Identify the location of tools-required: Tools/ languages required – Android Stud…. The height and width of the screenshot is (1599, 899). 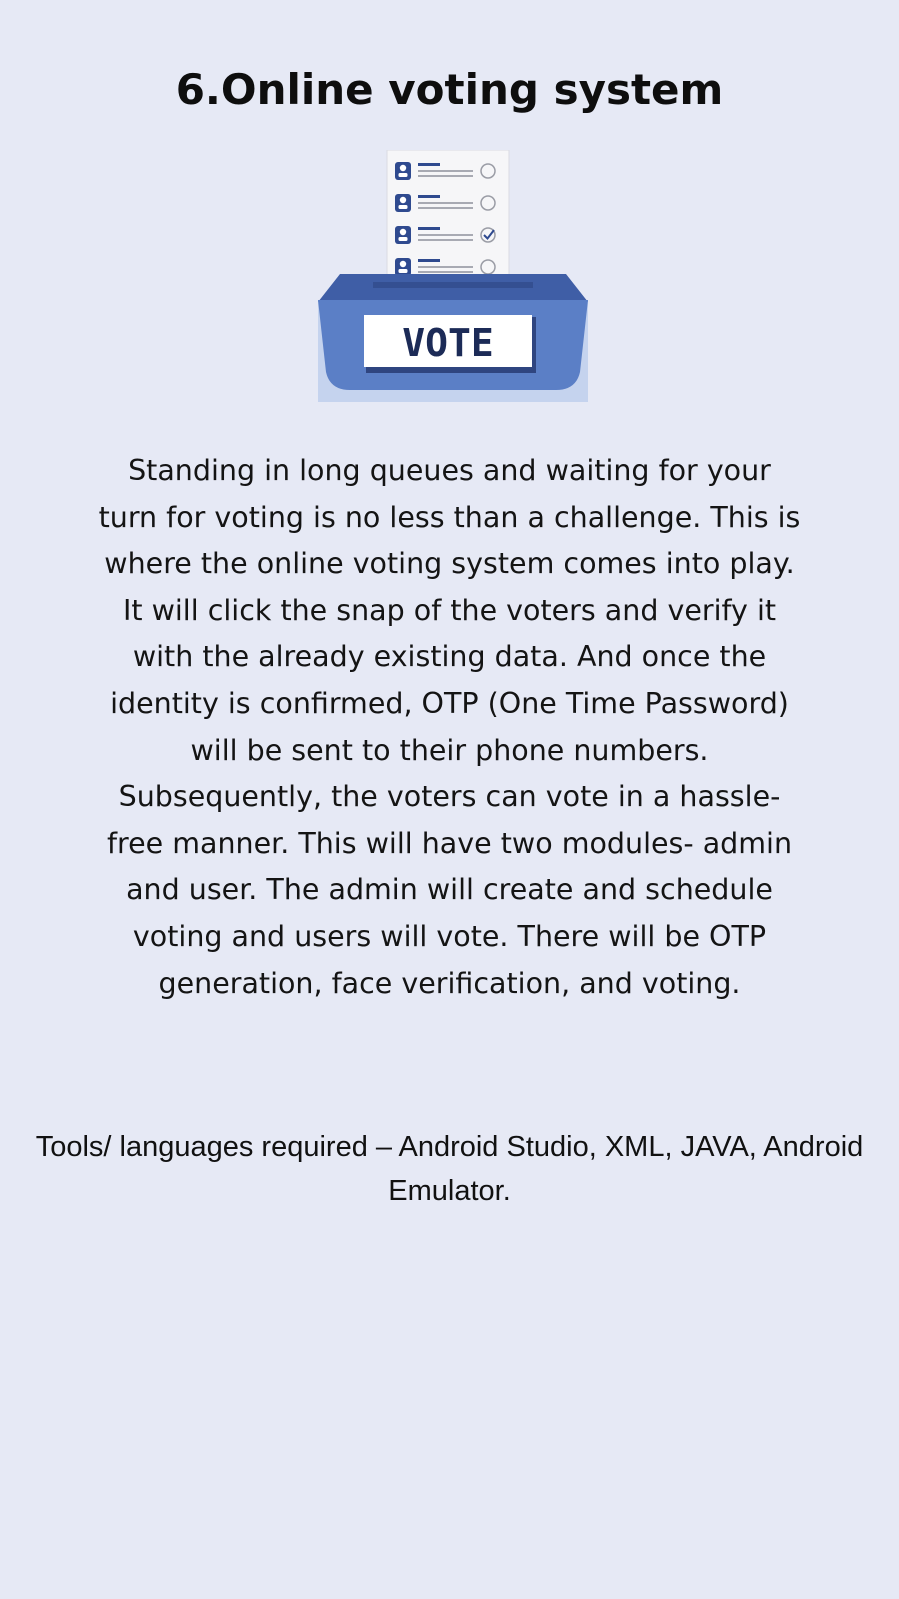
(449, 1169).